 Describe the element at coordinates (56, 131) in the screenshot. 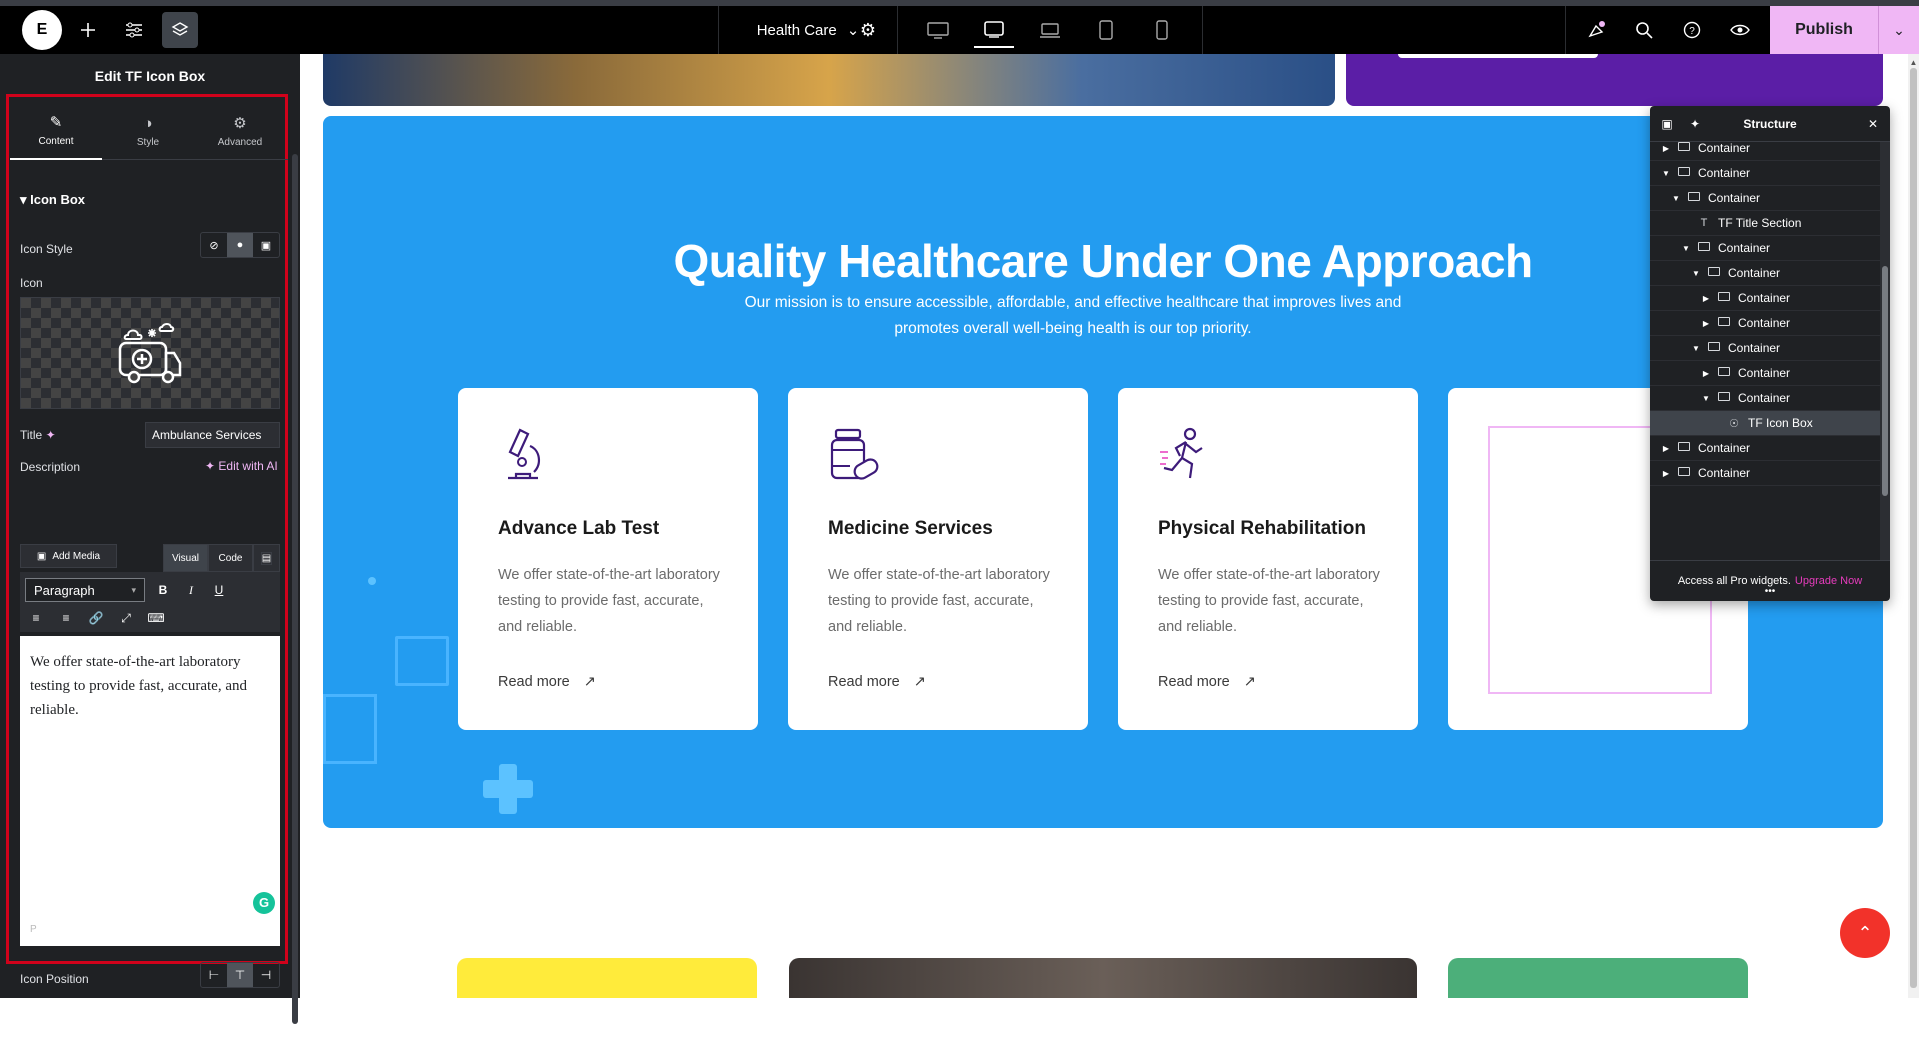

I see `tab-content: ✎ Content` at that location.